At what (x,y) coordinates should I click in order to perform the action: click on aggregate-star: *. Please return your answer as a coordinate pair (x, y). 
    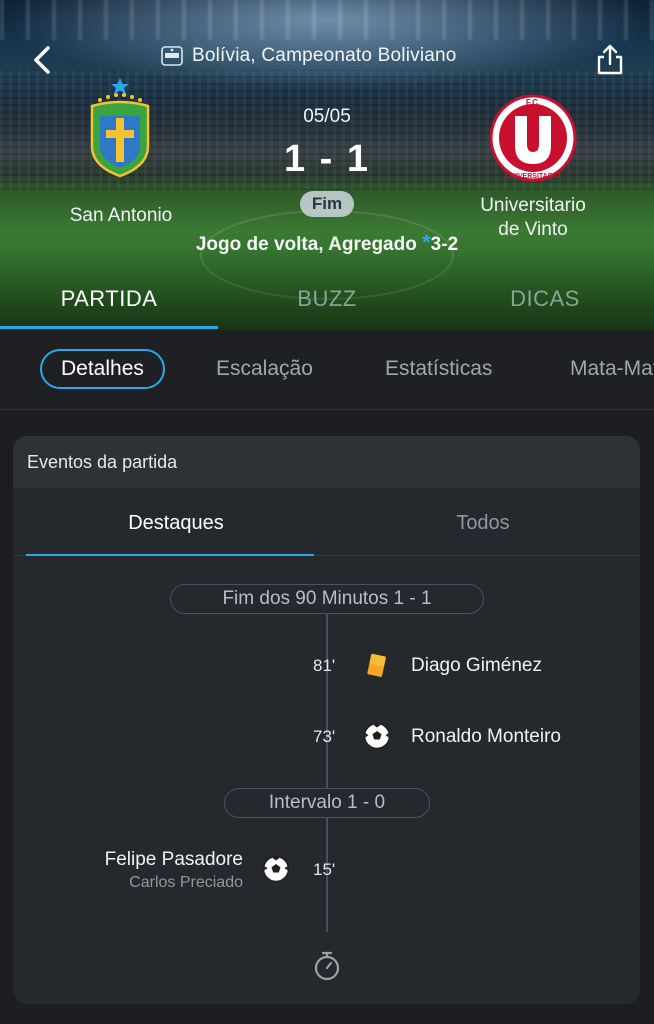
    Looking at the image, I should click on (426, 242).